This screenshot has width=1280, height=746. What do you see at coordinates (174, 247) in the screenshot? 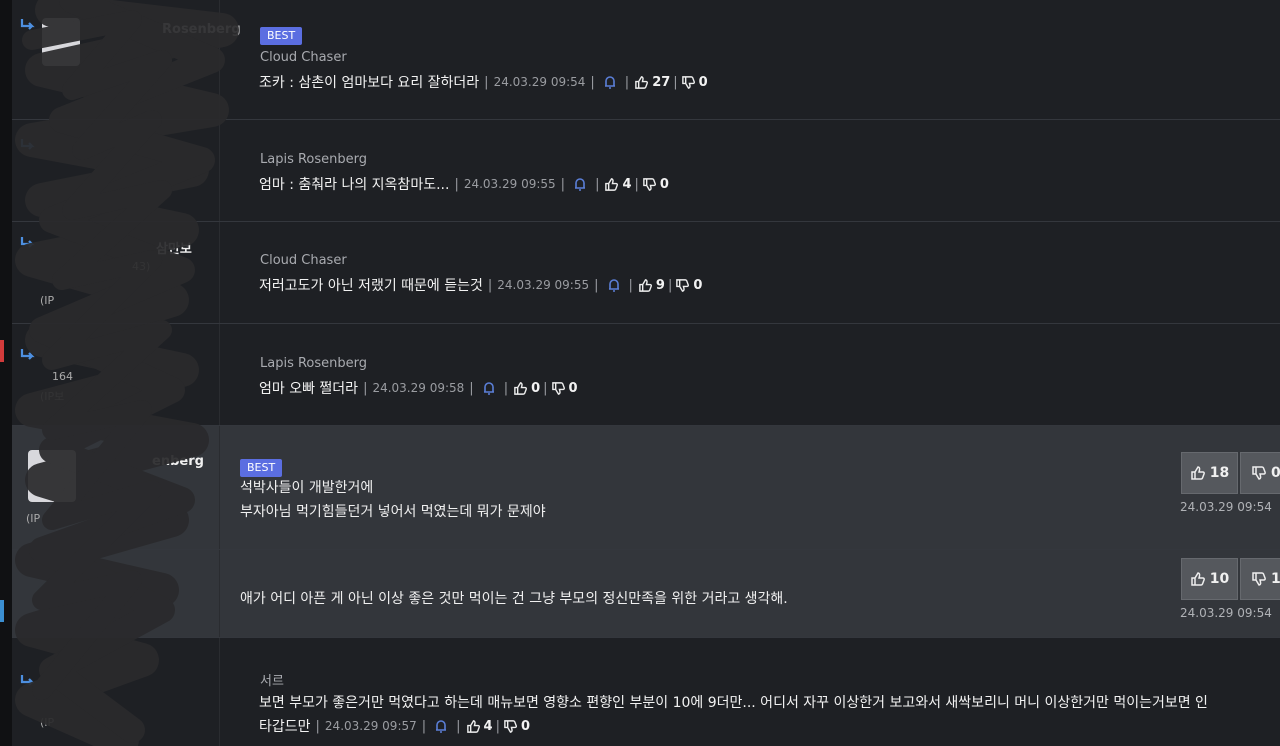
I see `author-nickname: 삼만보` at bounding box center [174, 247].